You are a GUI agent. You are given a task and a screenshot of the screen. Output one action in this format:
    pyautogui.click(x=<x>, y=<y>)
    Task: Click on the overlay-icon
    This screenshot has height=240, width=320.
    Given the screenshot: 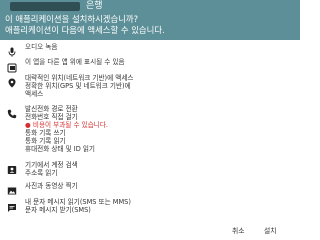 What is the action you would take?
    pyautogui.click(x=12, y=65)
    